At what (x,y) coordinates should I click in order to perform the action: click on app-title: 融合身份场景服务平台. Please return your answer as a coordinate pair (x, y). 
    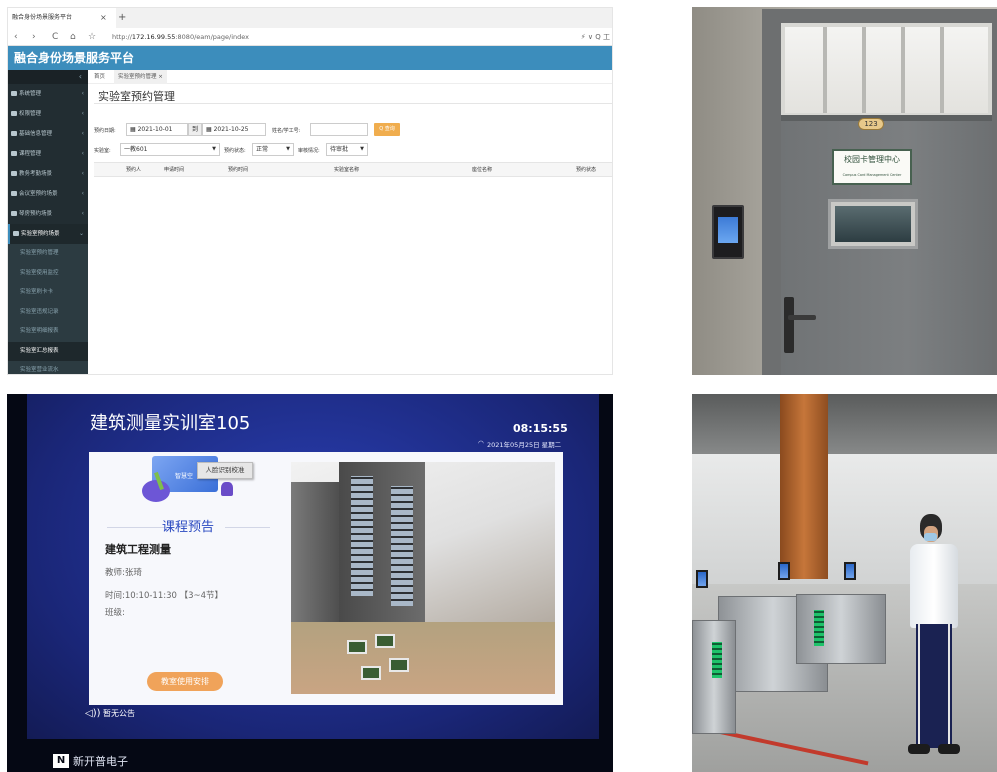
    Looking at the image, I should click on (74, 58).